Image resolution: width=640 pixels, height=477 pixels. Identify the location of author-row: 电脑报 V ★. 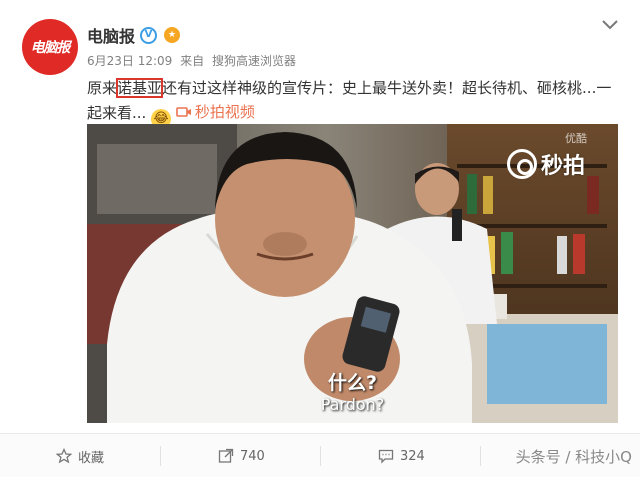
(134, 35).